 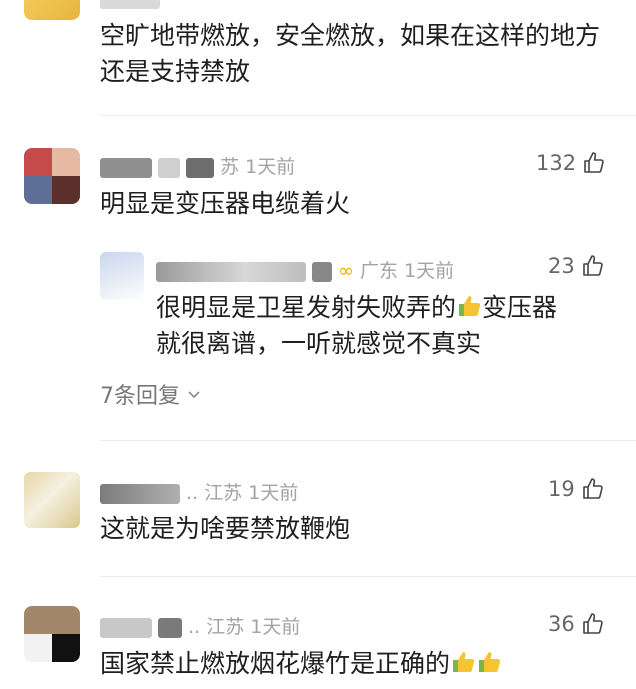 What do you see at coordinates (197, 165) in the screenshot?
I see `comment-meta: 苏 1天前` at bounding box center [197, 165].